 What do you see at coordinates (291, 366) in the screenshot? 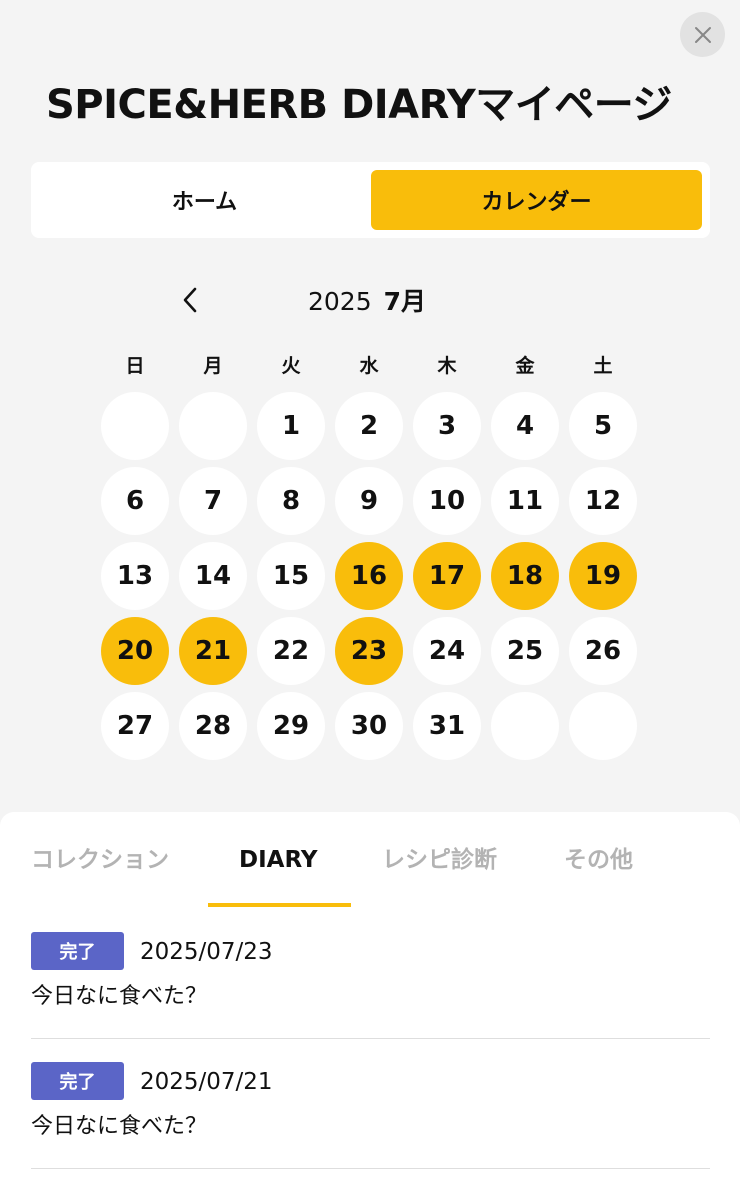
I see `weekday-tue: 火` at bounding box center [291, 366].